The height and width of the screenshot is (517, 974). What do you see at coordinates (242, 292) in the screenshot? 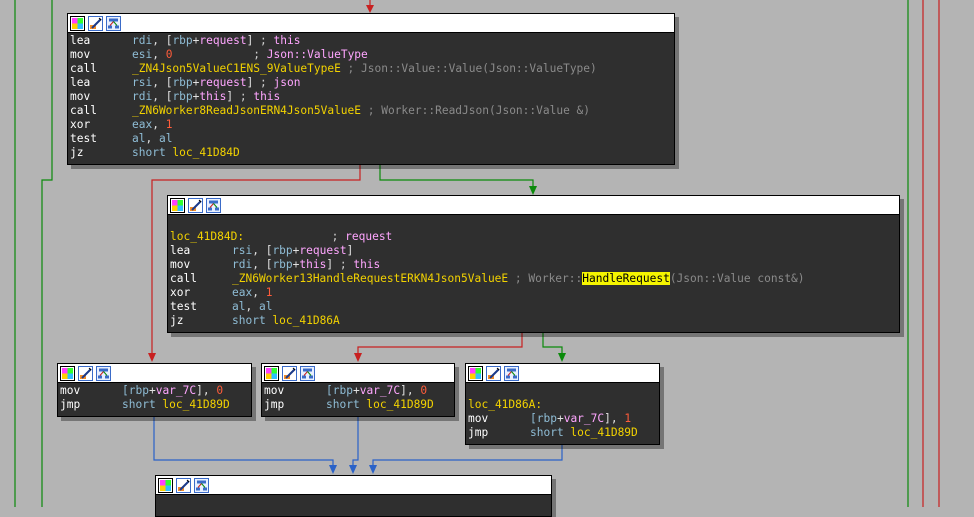
I see `register-token: eax` at bounding box center [242, 292].